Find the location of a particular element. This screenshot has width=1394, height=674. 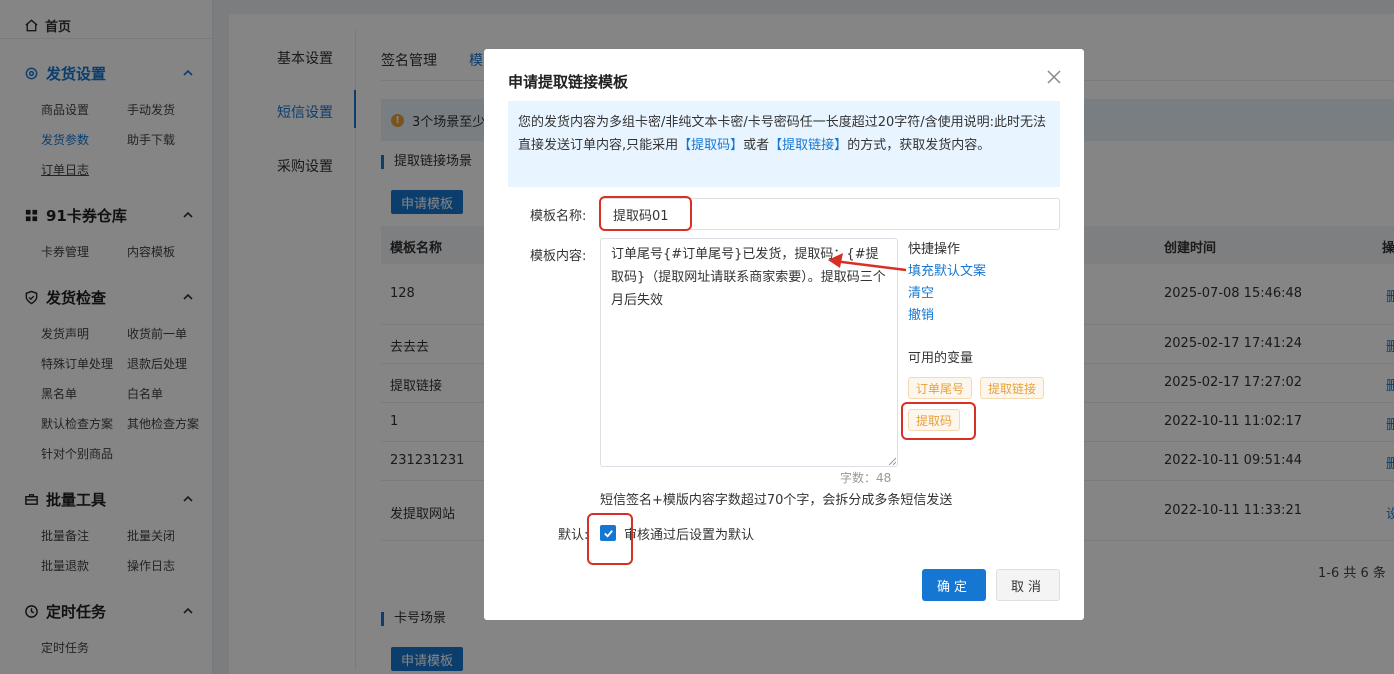

char-count: 字数：48 is located at coordinates (866, 478).